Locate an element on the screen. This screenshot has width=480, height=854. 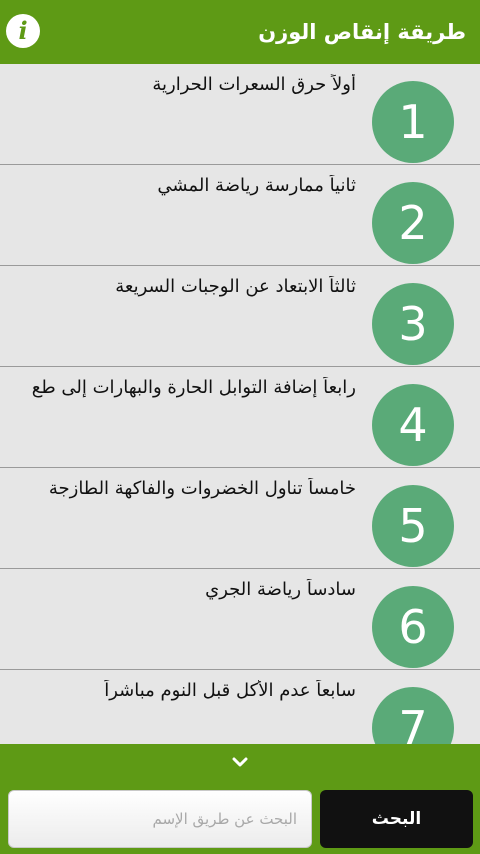
list-item: 2 ثانياً ممارسة رياضة المشي is located at coordinates (240, 215).